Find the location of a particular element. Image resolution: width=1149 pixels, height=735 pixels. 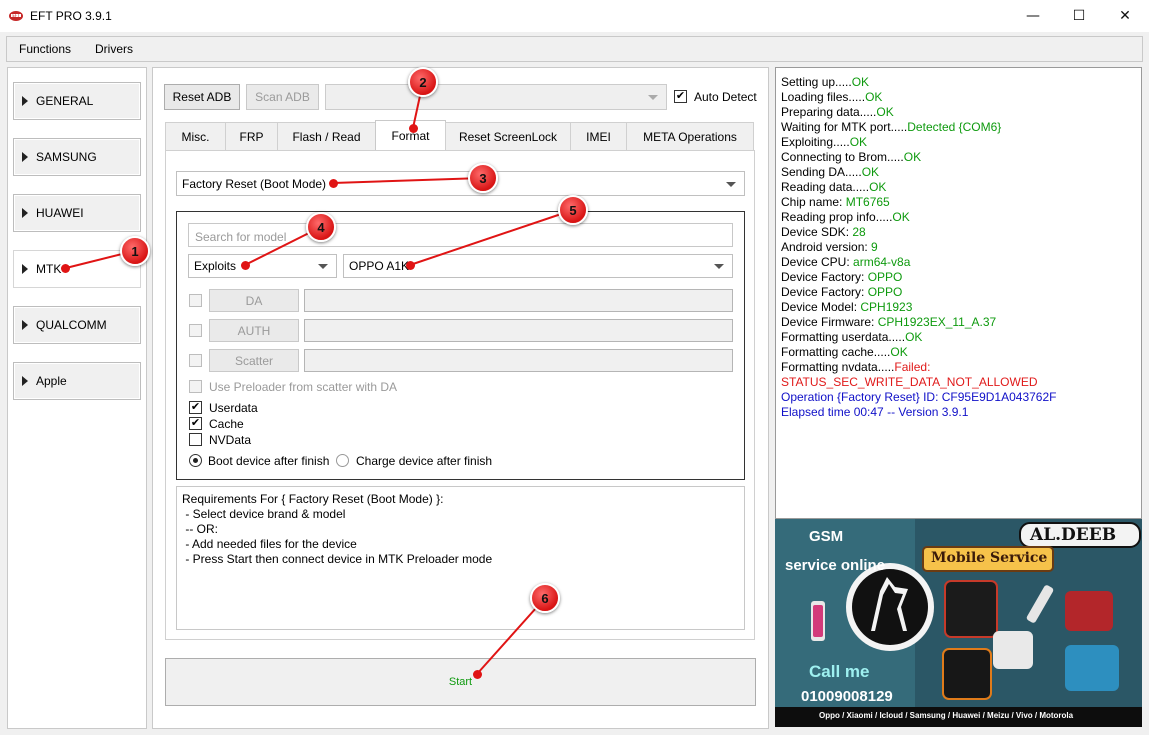

maximize-button: ☐ is located at coordinates (1079, 16).